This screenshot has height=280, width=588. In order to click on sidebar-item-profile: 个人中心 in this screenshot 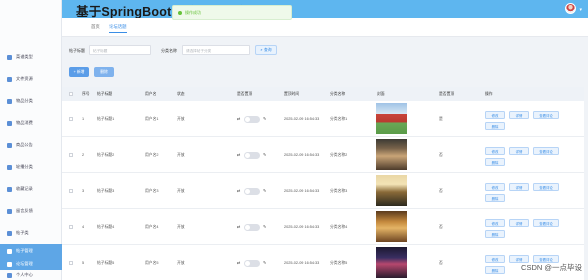, I will do `click(31, 275)`.